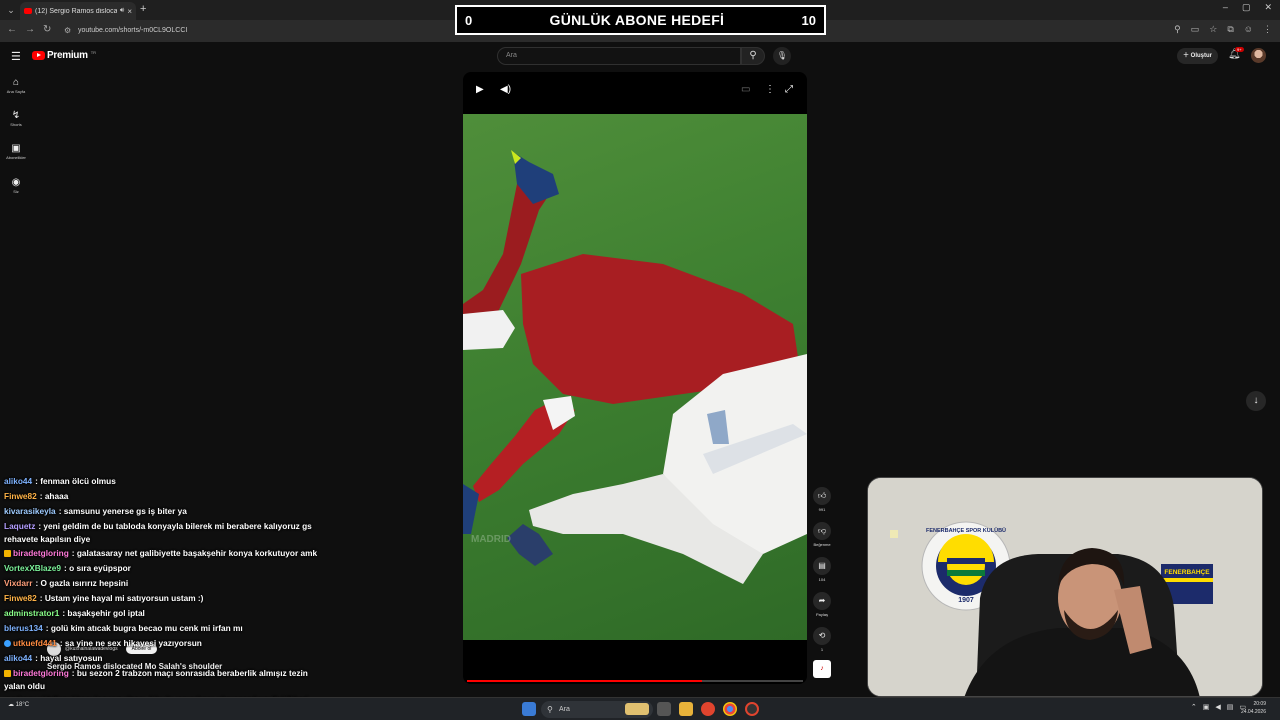  I want to click on maximize-button: ▢, so click(1246, 7).